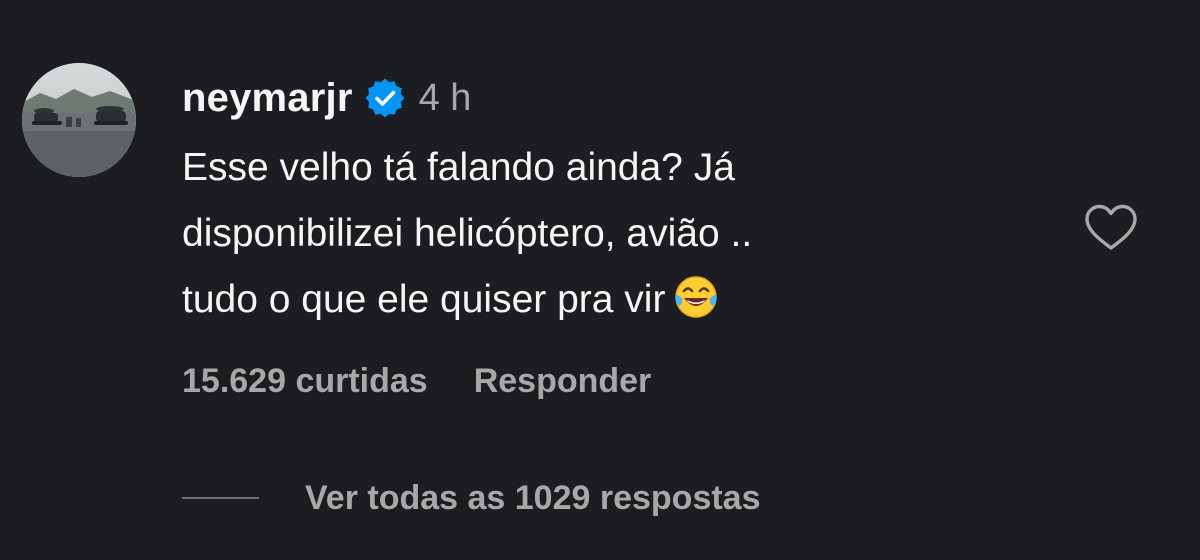  Describe the element at coordinates (267, 98) in the screenshot. I see `username: neymarjr` at that location.